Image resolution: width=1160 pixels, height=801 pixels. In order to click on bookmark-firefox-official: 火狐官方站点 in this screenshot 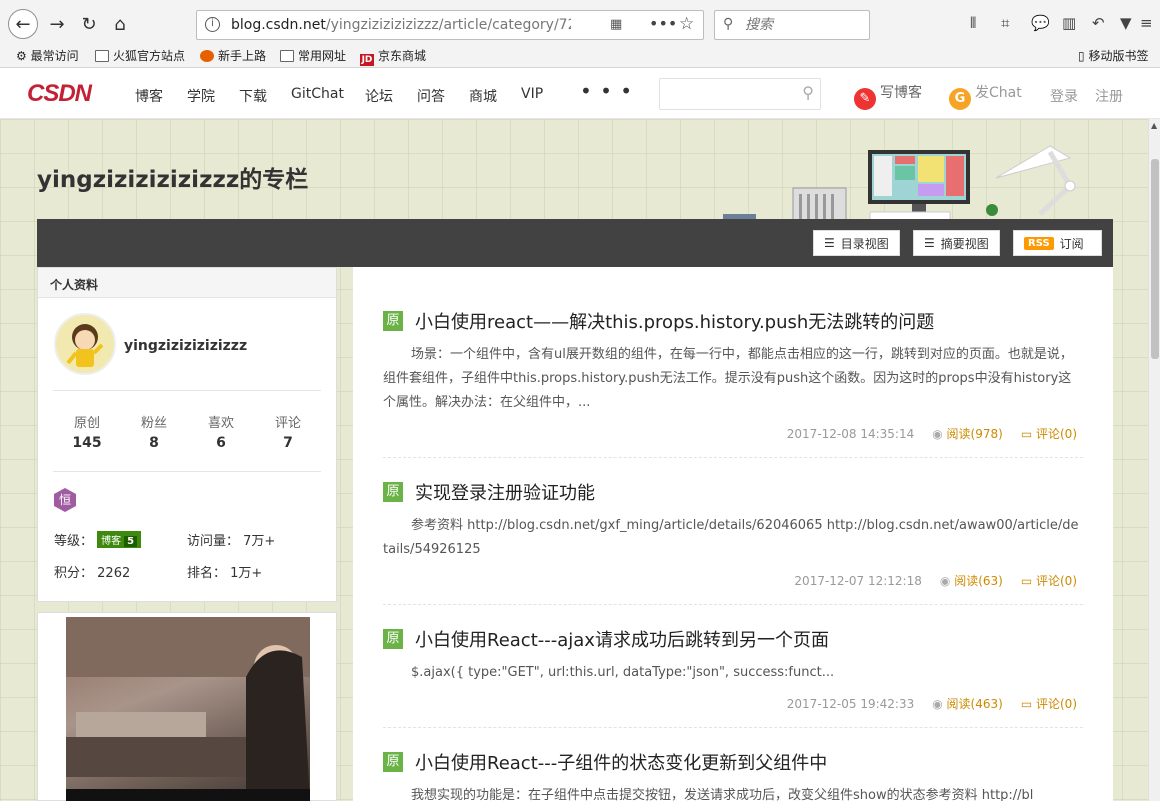, I will do `click(140, 55)`.